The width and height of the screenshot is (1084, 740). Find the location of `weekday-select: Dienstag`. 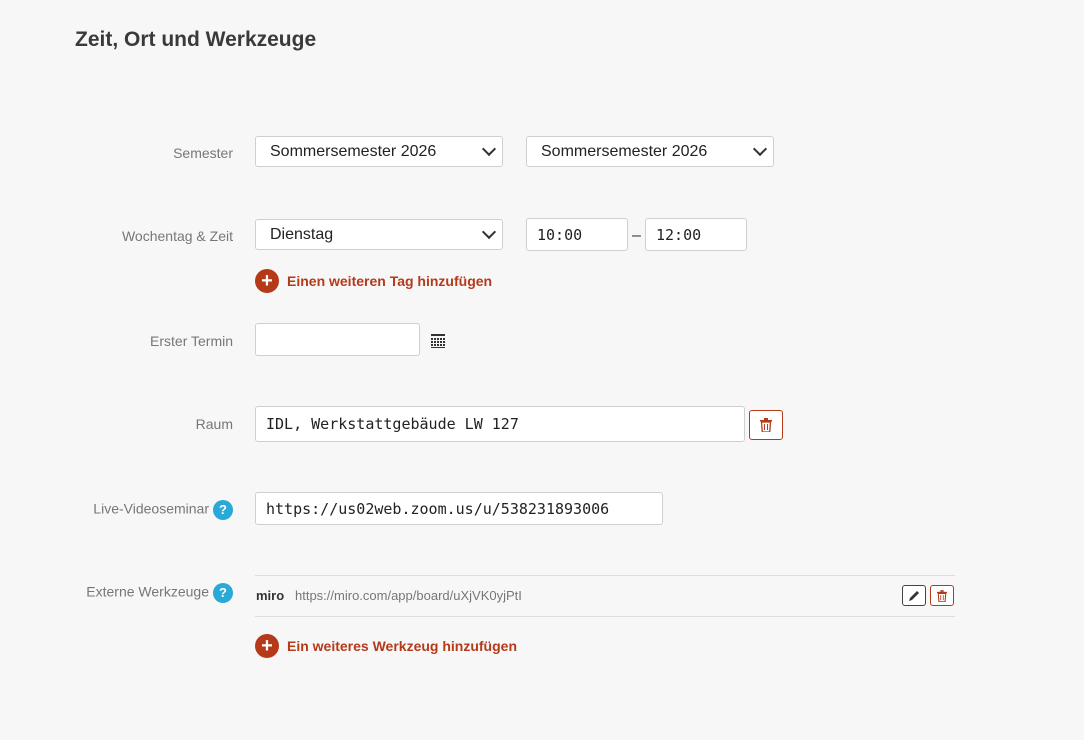

weekday-select: Dienstag is located at coordinates (379, 234).